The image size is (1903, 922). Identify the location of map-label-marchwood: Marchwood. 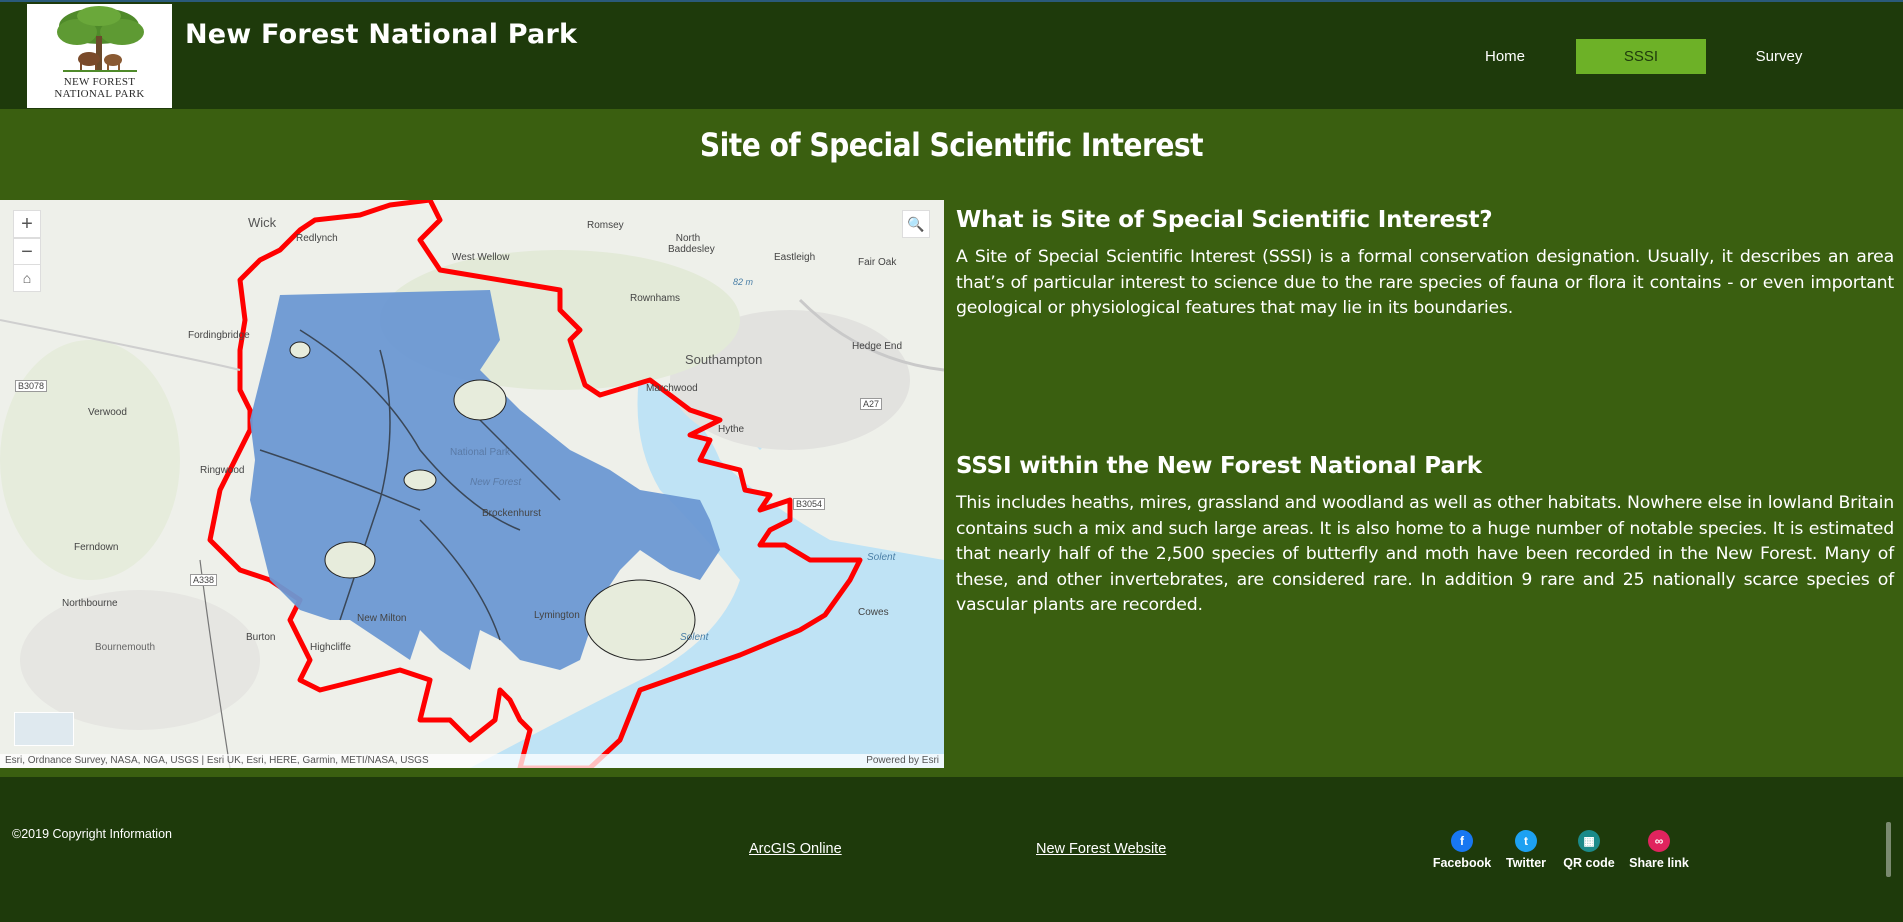
(672, 388).